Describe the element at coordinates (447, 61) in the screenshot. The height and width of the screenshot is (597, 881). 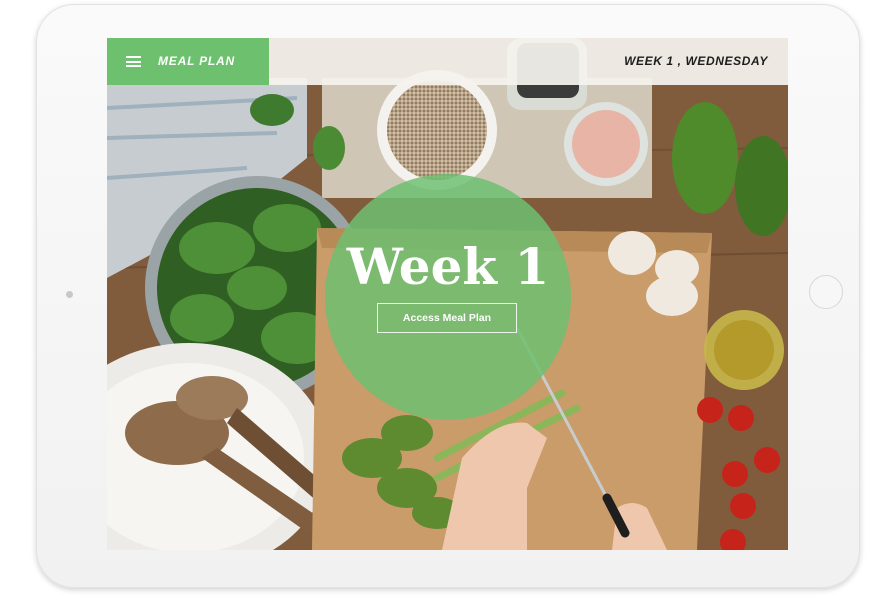
I see `top-bar: MEAL PLAN WEEK 1 , WEDNESDAY` at that location.